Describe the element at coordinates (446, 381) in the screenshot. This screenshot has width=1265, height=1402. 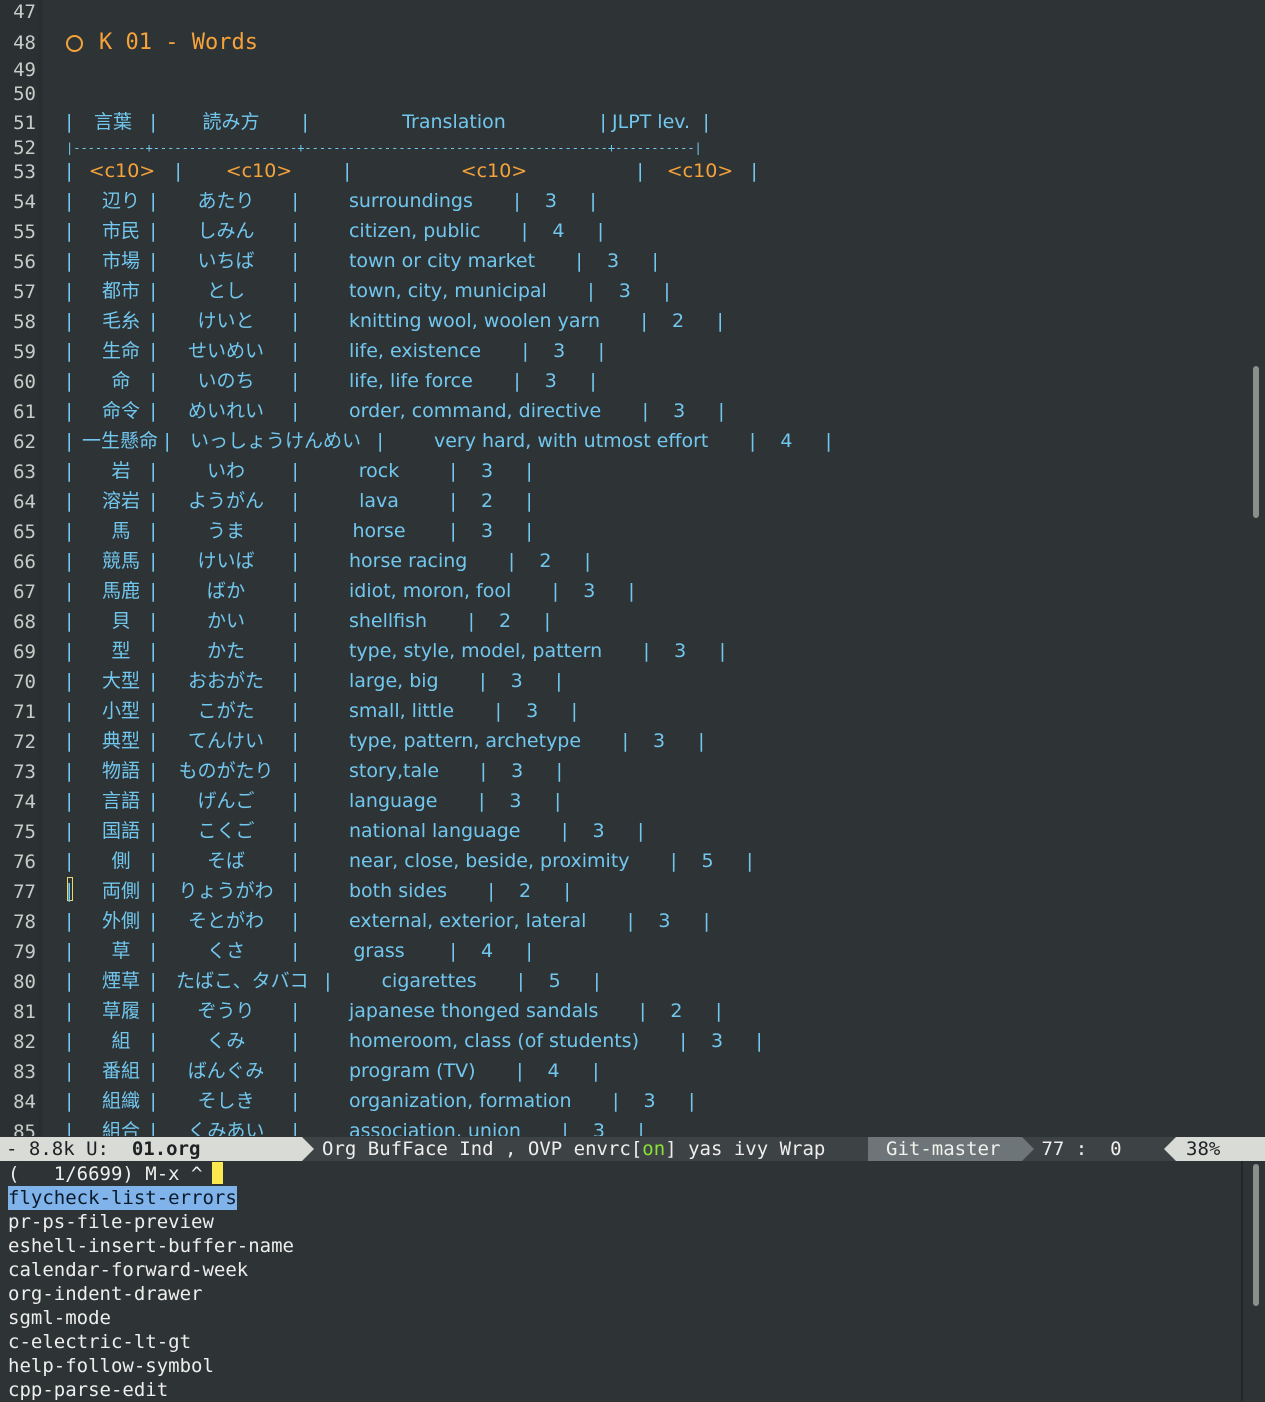
I see `table-row: | 命 | いのち | life, life force | 3 |` at that location.